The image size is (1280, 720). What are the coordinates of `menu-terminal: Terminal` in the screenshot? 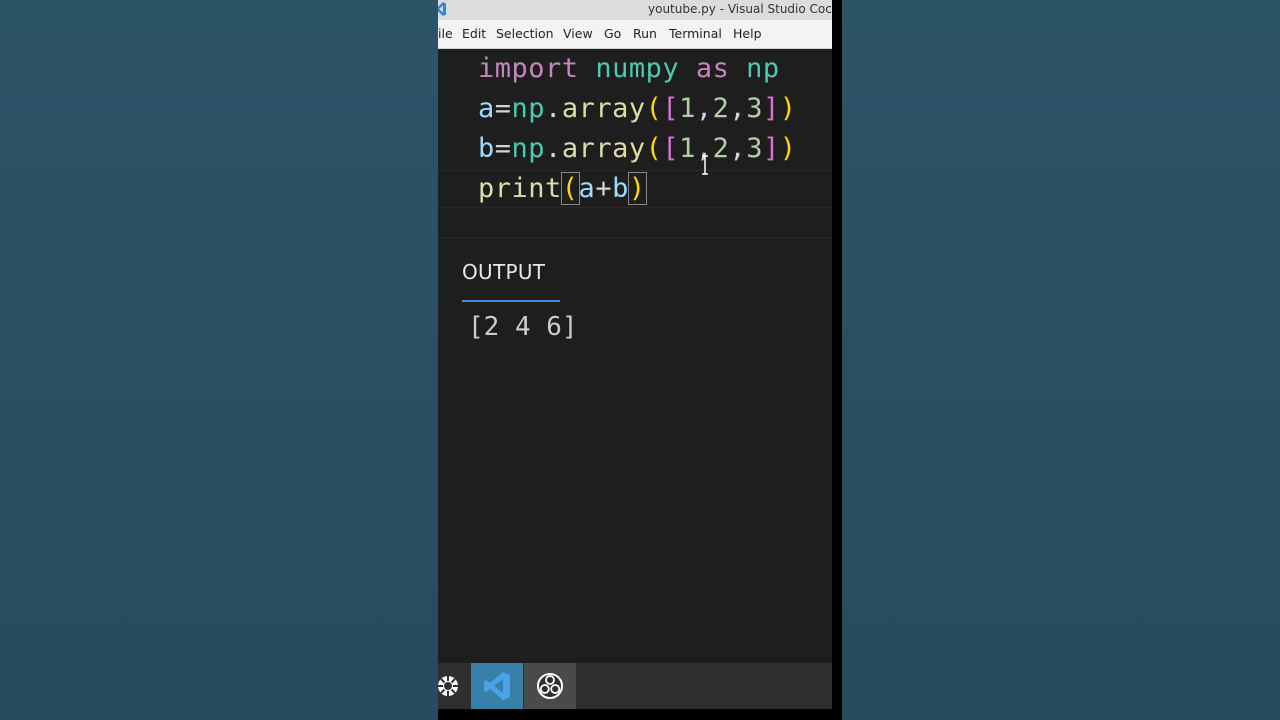 It's located at (695, 33).